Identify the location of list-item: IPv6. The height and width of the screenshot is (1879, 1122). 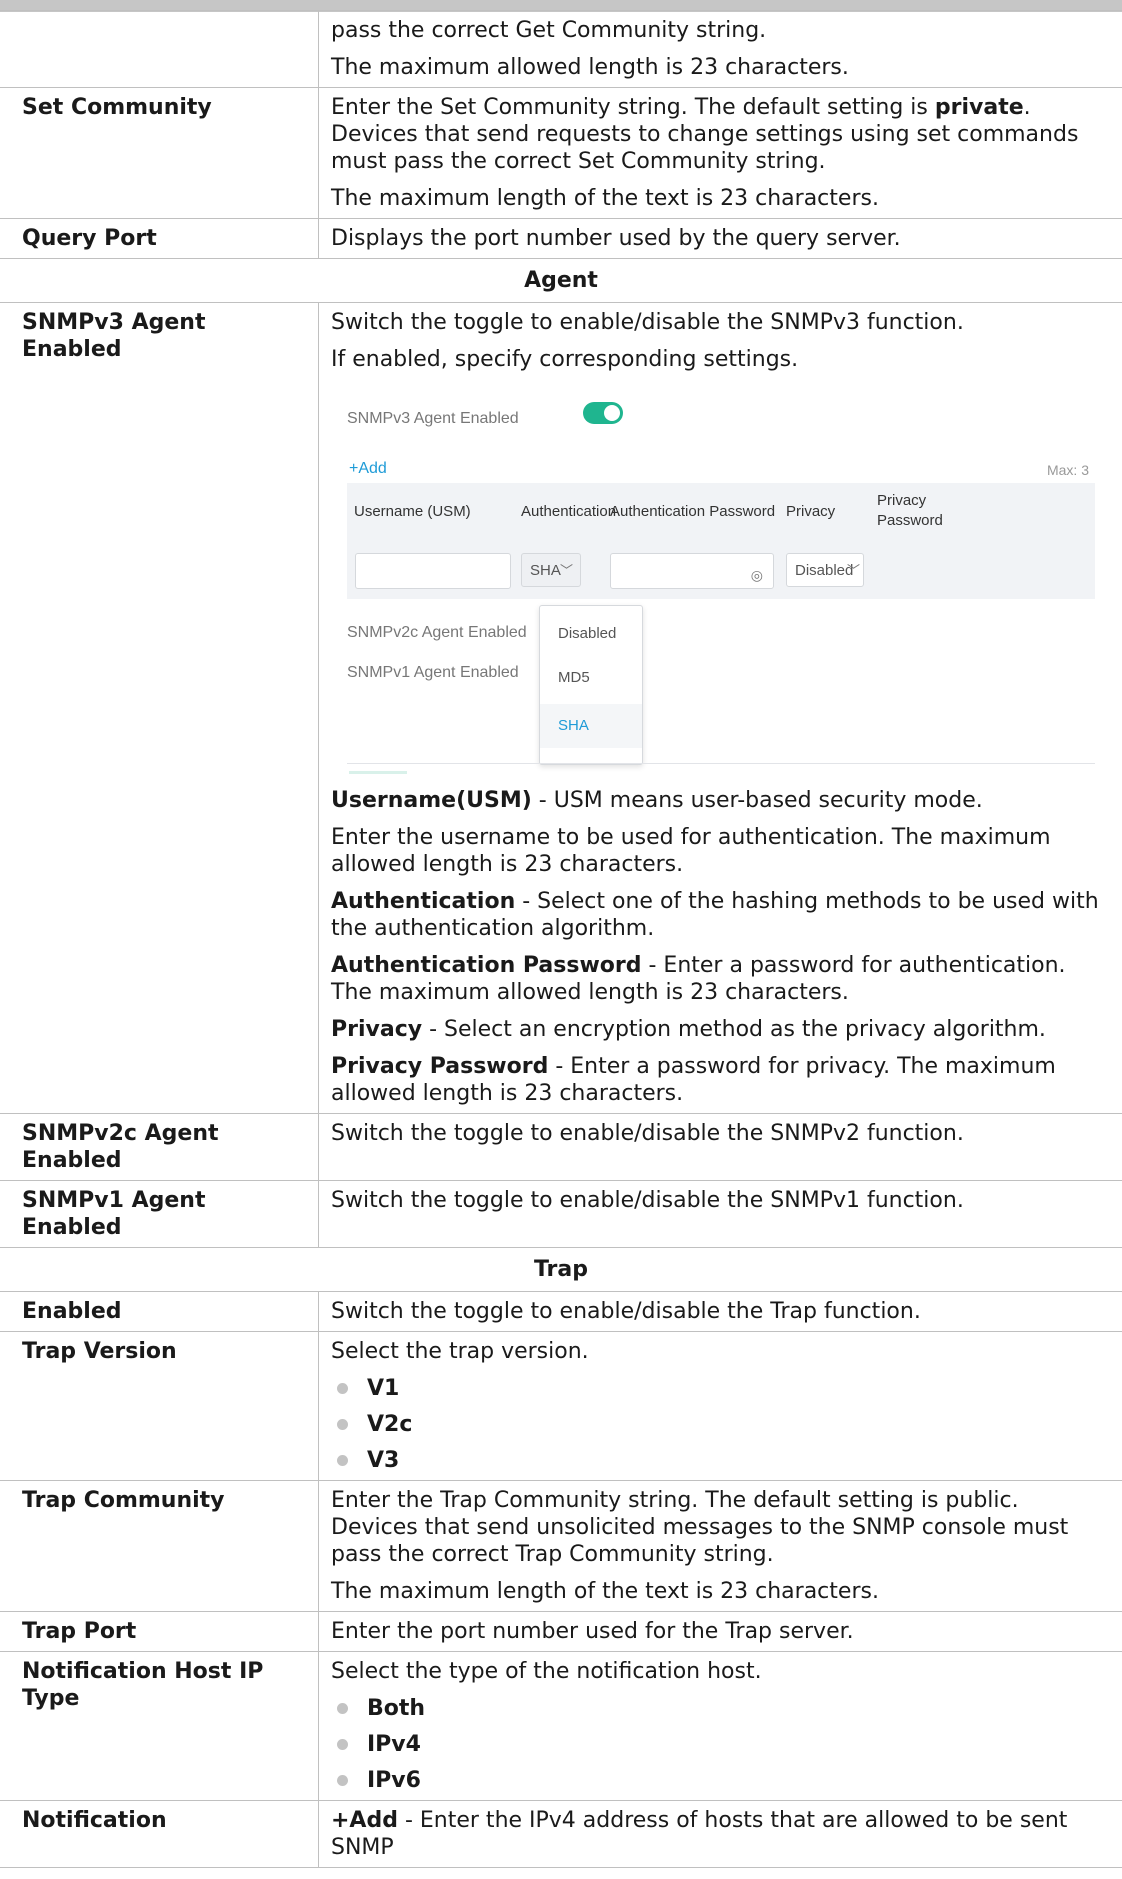
(721, 1780).